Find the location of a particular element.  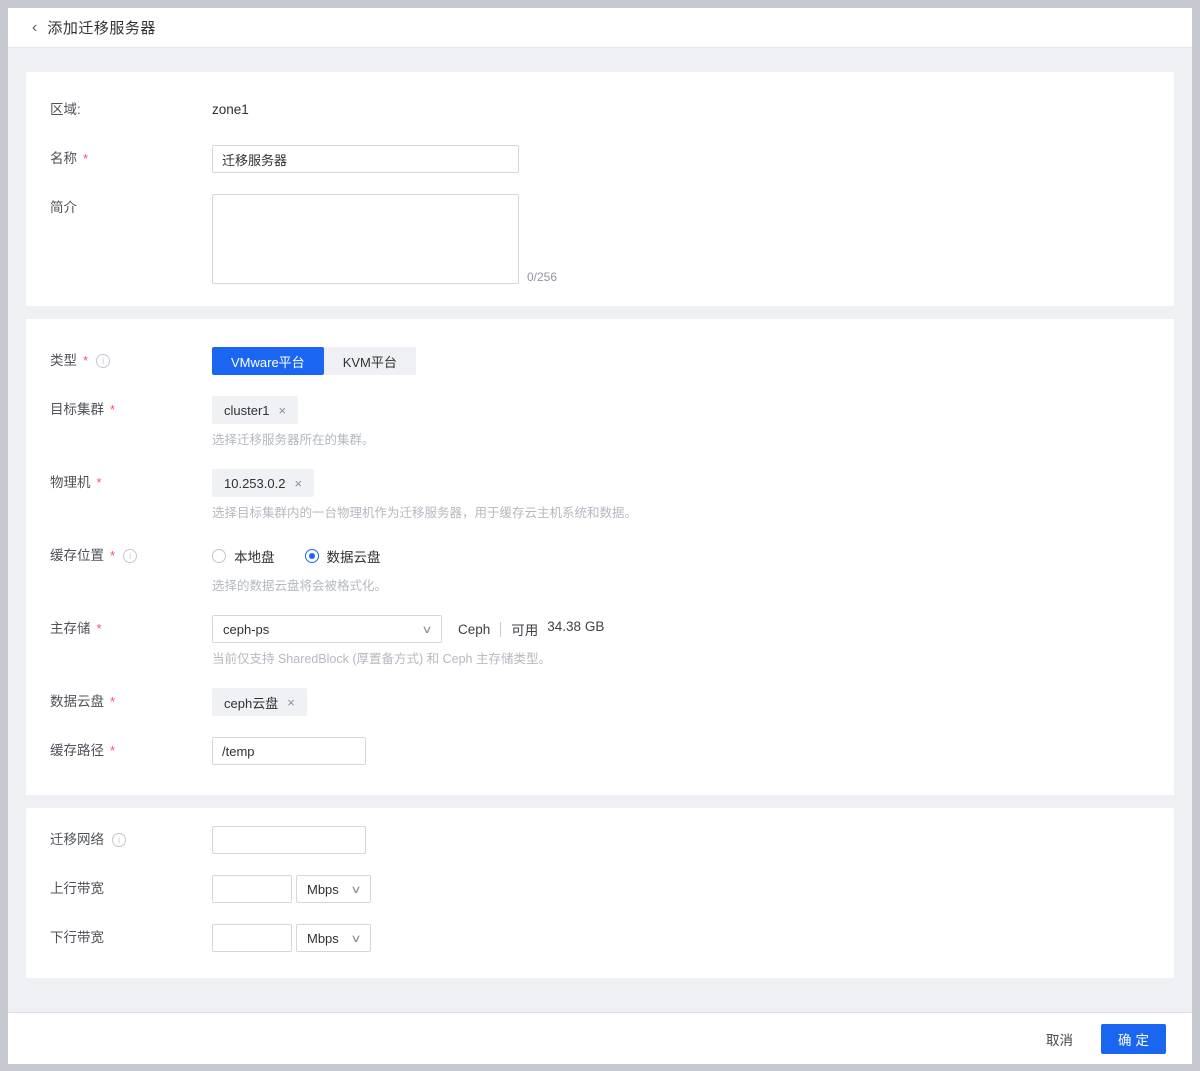

zone-value: zone1 is located at coordinates (230, 109).